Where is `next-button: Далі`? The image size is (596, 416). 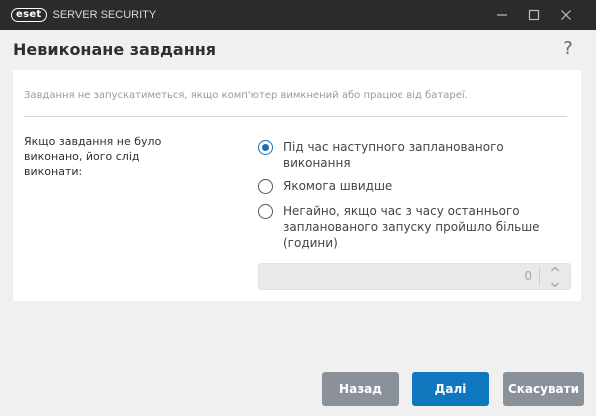 next-button: Далі is located at coordinates (450, 389).